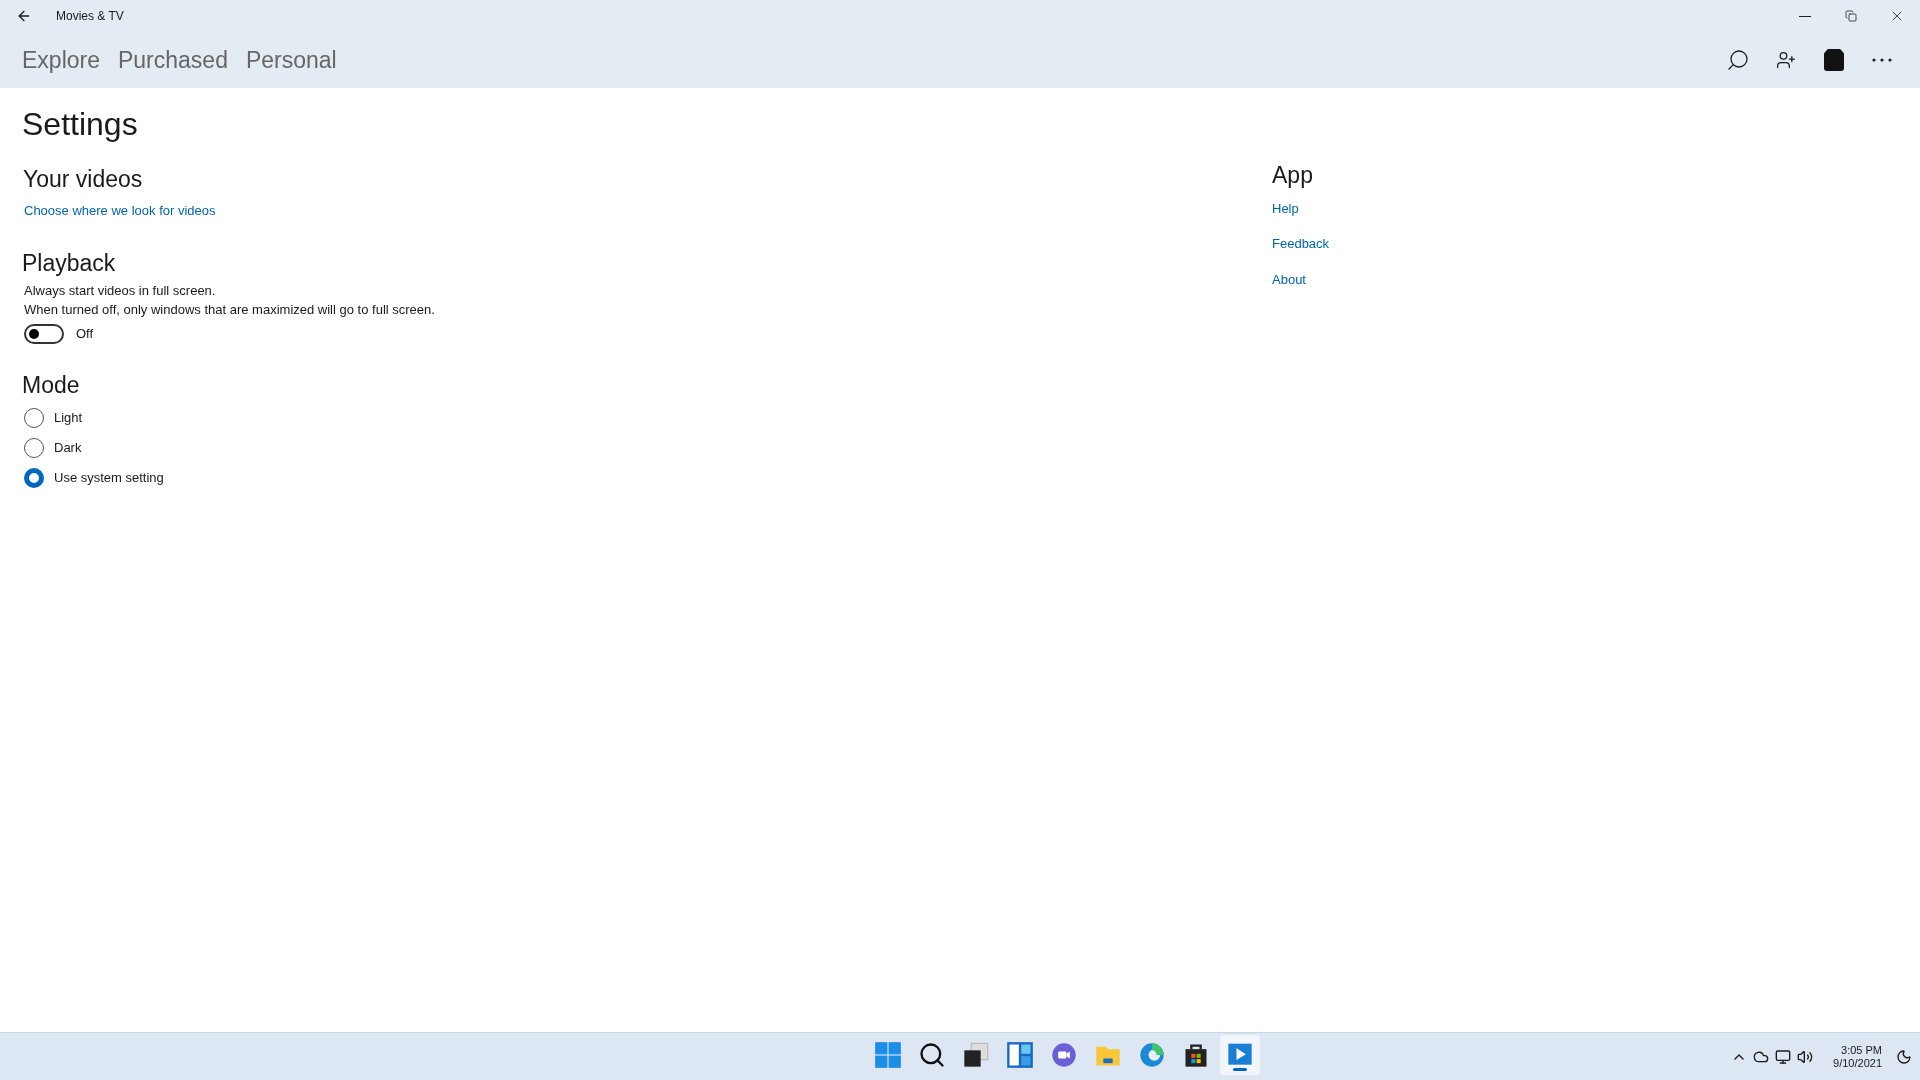 This screenshot has width=1920, height=1080. I want to click on panels-icon, so click(1020, 1055).